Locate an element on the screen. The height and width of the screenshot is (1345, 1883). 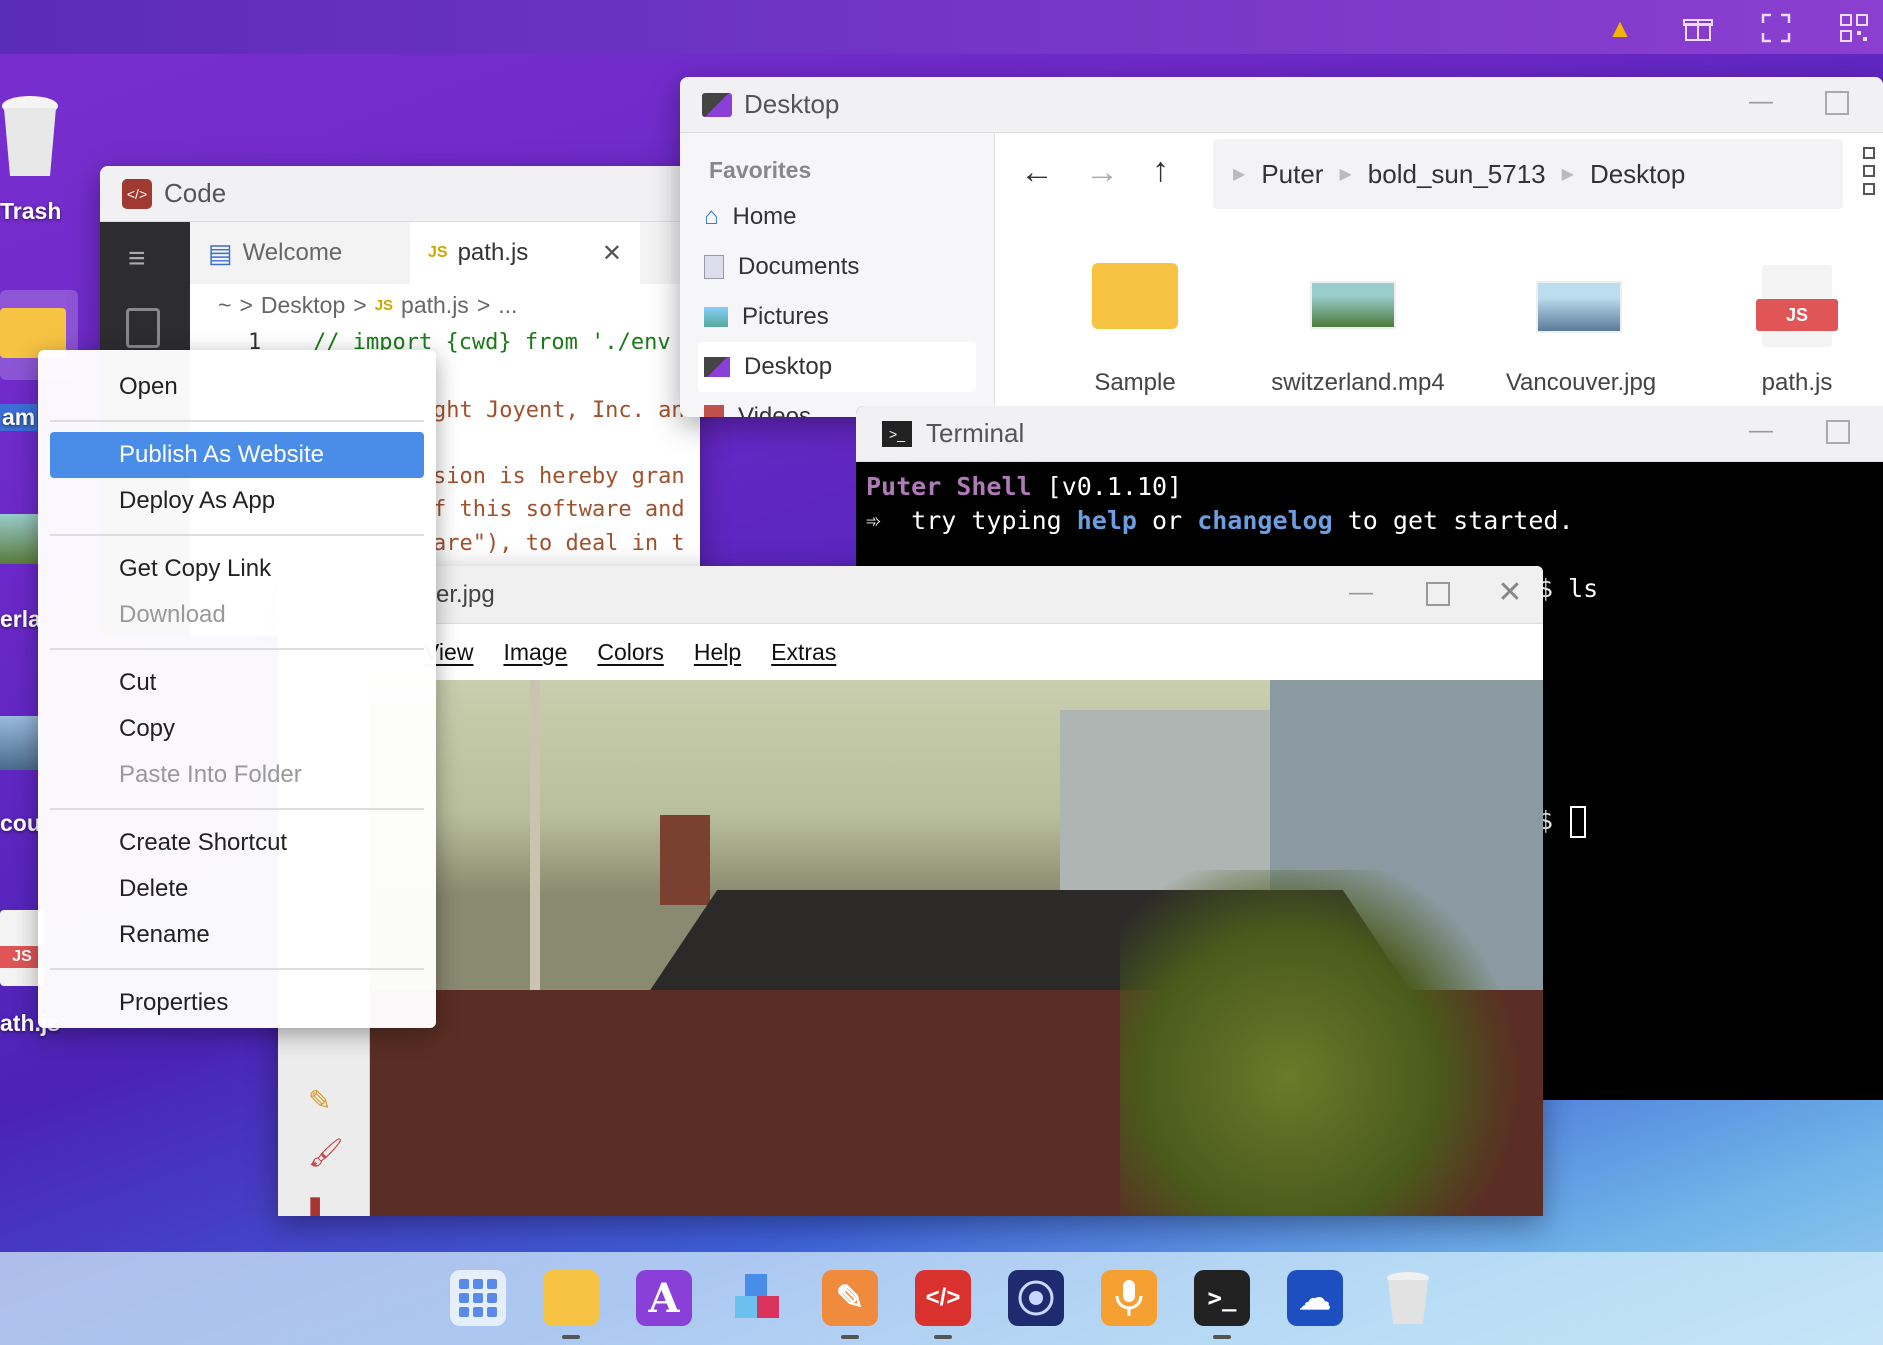
trash-desktop-icon is located at coordinates (30, 135).